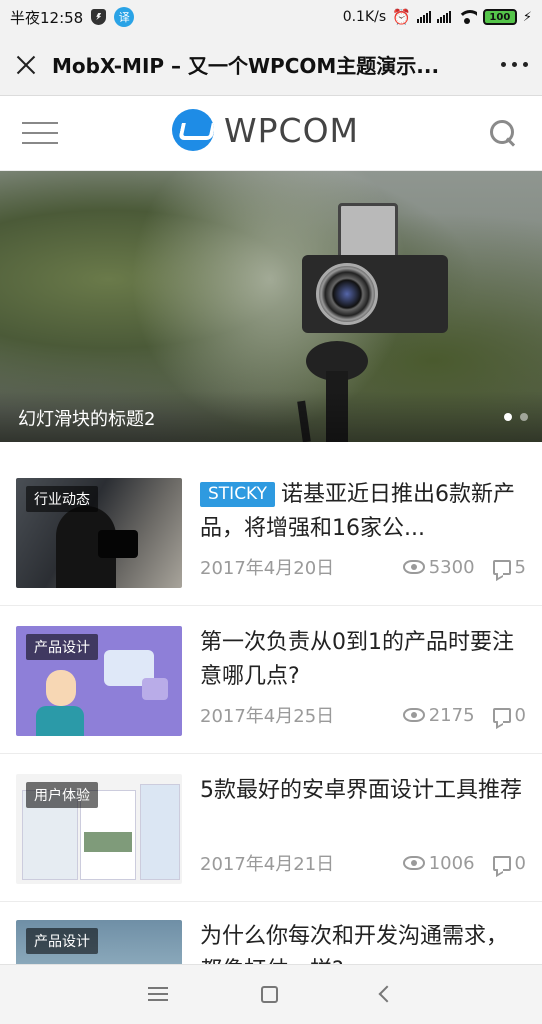 The width and height of the screenshot is (542, 1024). I want to click on post-date: 2017年4月20日, so click(267, 568).